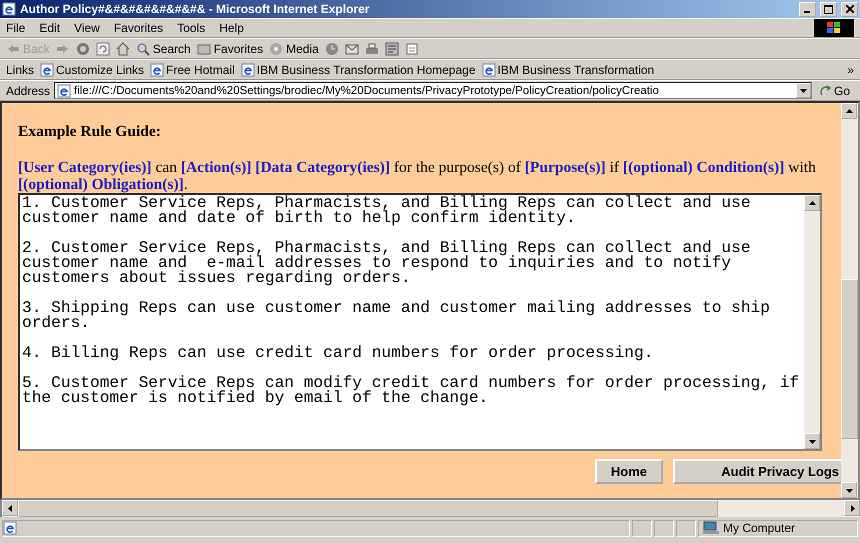  I want to click on refresh-icon, so click(103, 49).